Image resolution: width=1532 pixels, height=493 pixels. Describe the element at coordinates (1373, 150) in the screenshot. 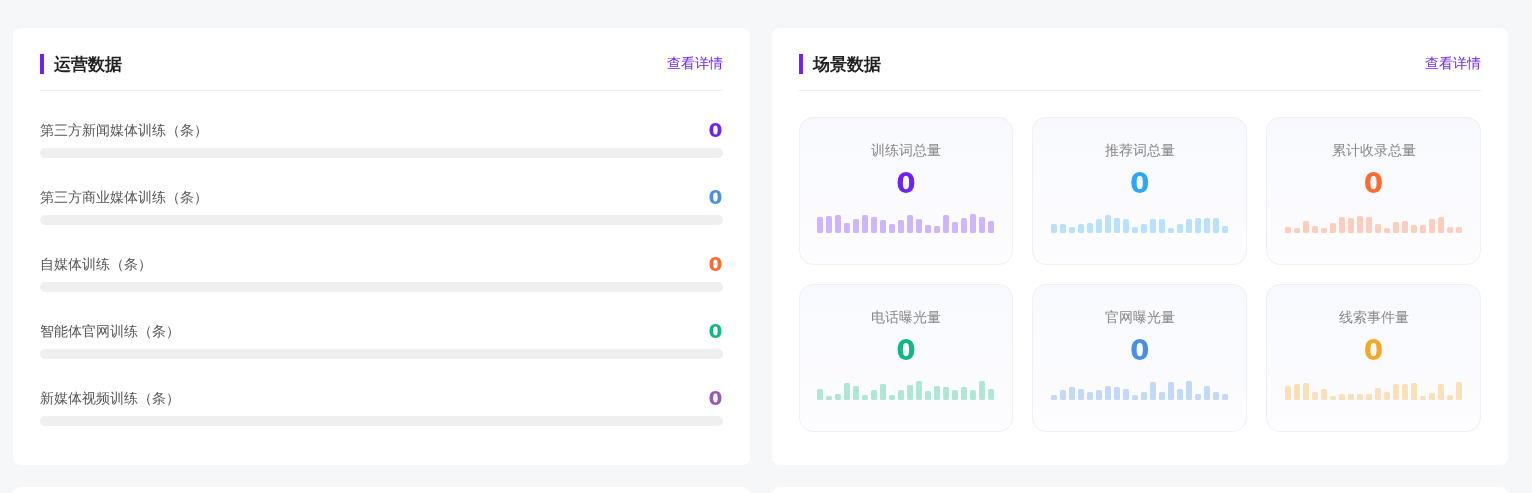

I see `stat-label: 累计收录总量` at that location.